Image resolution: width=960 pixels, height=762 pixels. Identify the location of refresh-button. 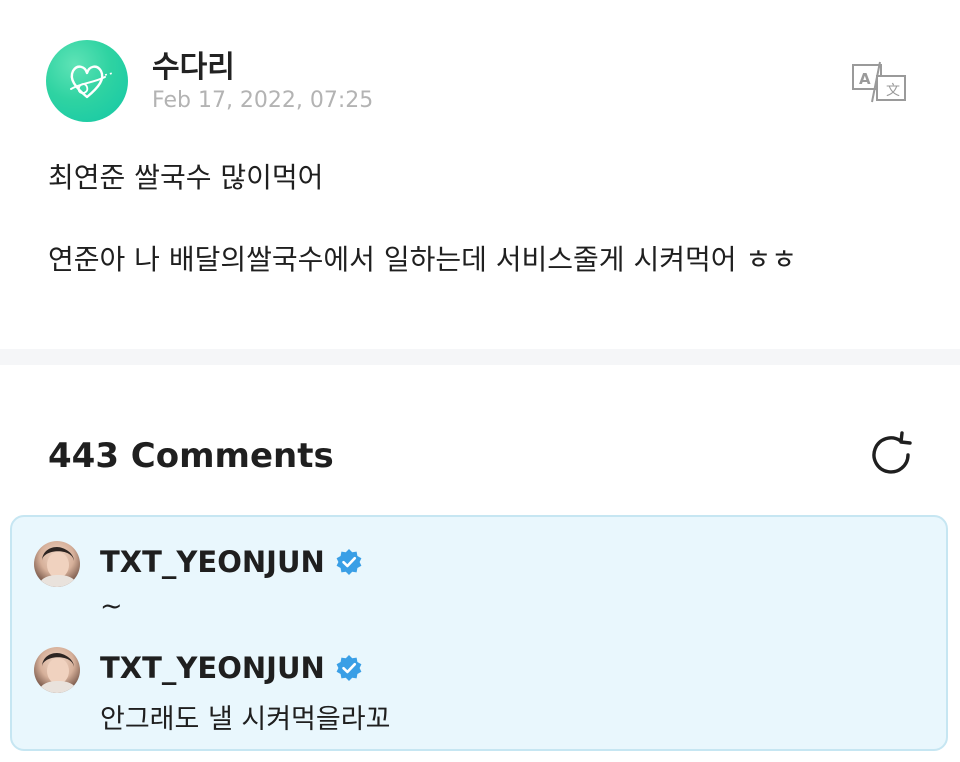
(891, 455).